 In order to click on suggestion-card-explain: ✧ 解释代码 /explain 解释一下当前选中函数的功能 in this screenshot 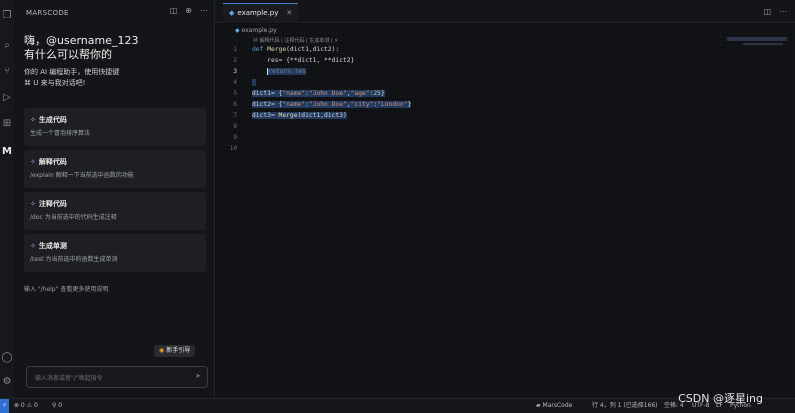, I will do `click(115, 169)`.